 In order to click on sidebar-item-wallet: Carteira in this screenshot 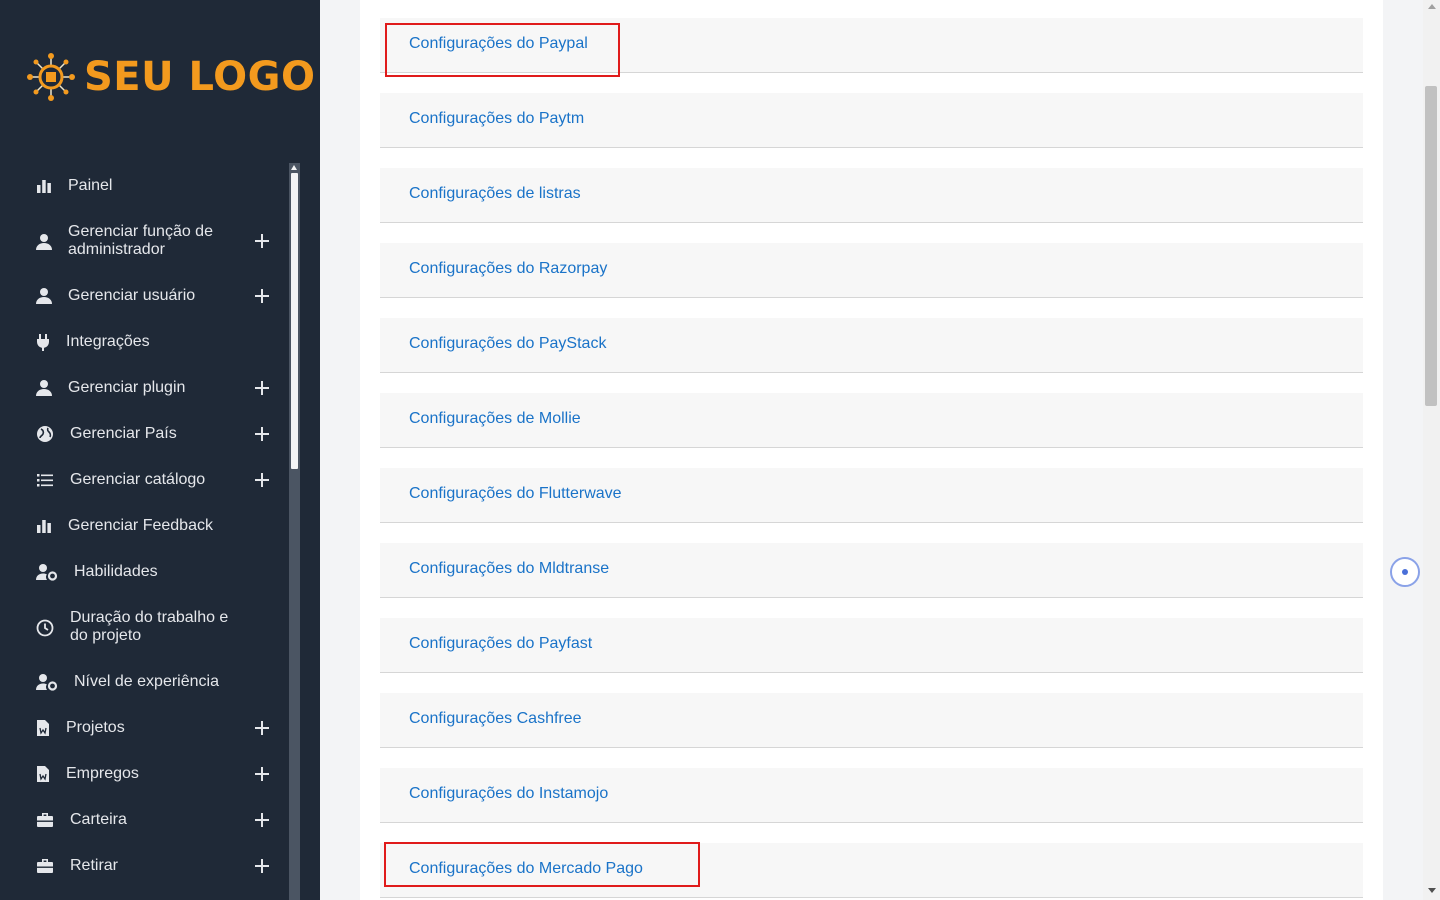, I will do `click(144, 820)`.